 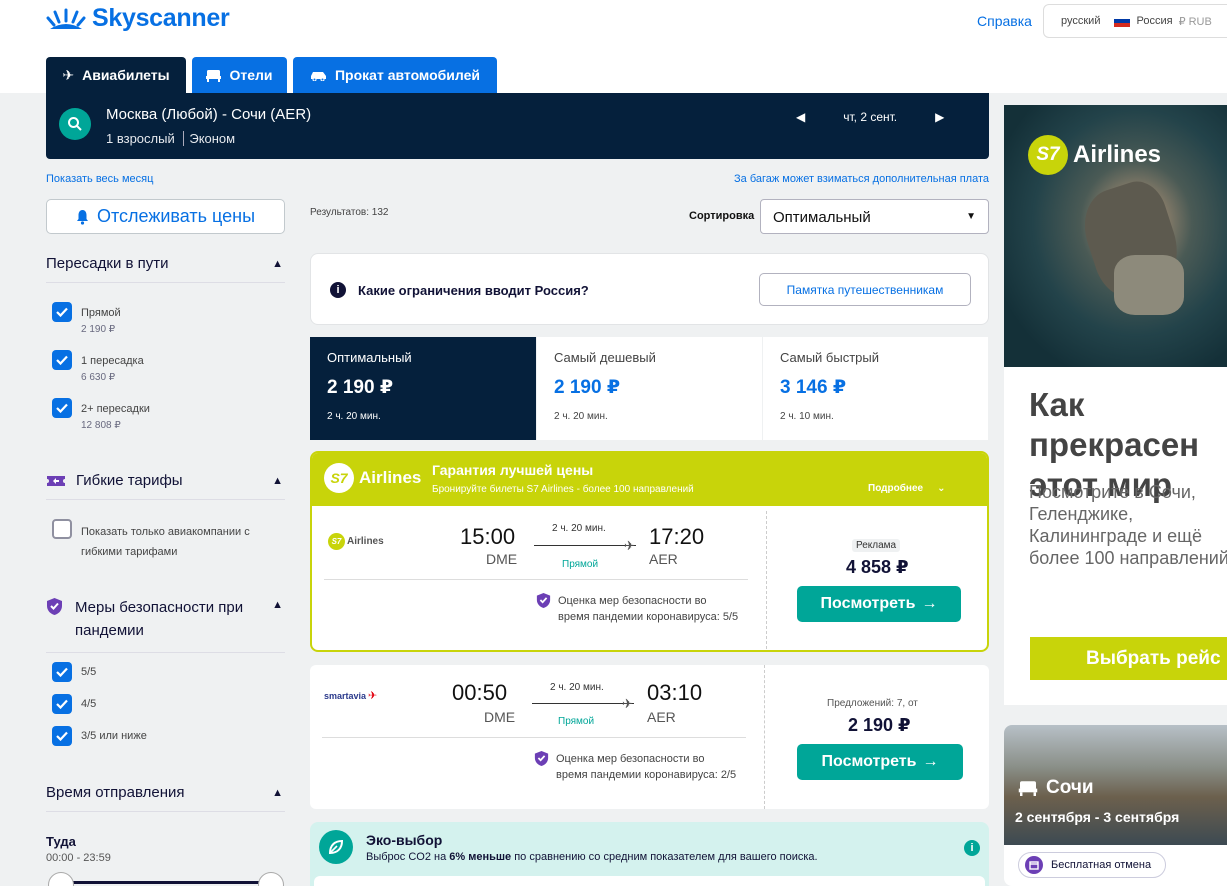 I want to click on flex-fares-filter-header: Гибкие тарифы ▲, so click(x=165, y=486).